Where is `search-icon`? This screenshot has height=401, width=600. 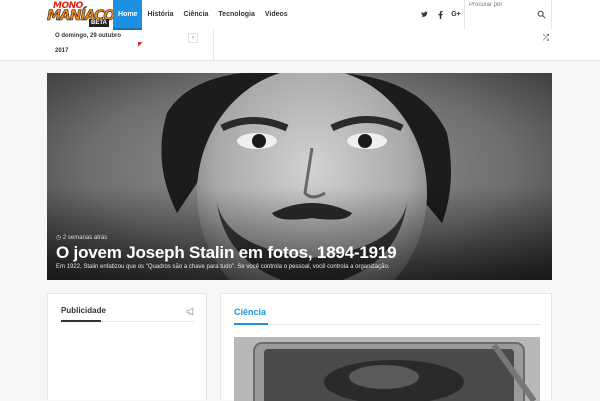
search-icon is located at coordinates (541, 14).